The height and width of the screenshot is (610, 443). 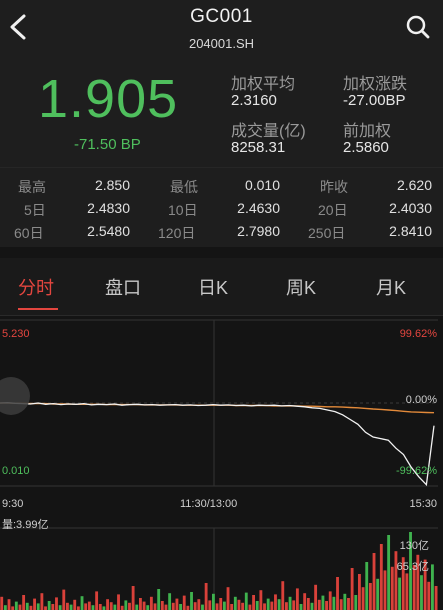 I want to click on tab-monthly-k: 月K, so click(x=391, y=287).